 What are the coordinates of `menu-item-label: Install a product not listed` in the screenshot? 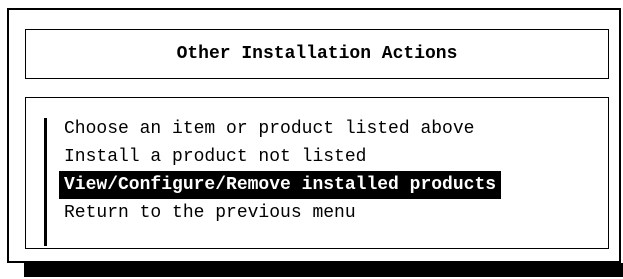 It's located at (215, 157).